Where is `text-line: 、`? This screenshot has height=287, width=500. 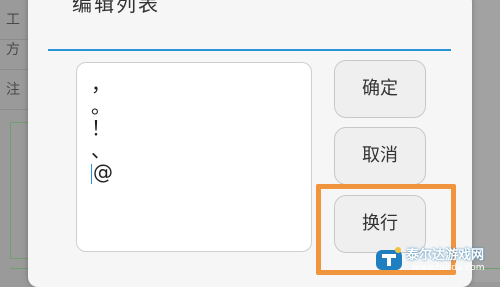 text-line: 、 is located at coordinates (101, 150).